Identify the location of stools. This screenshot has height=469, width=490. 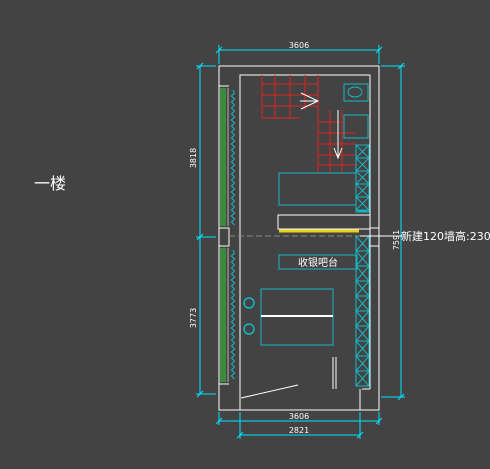
(249, 316).